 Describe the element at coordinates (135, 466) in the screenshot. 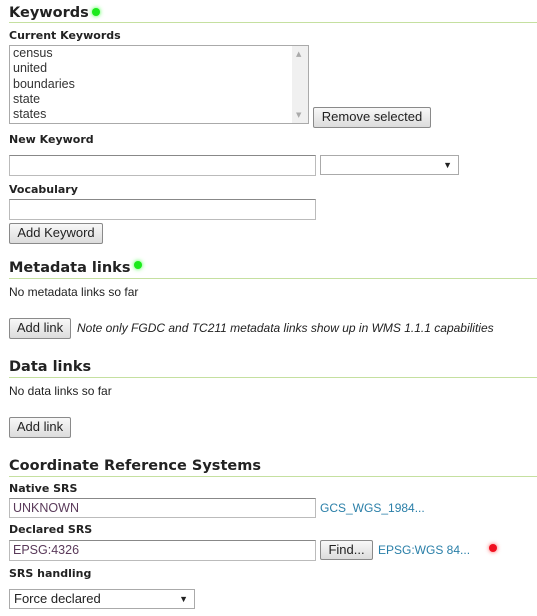

I see `crs-heading: Coordinate Reference Systems` at that location.